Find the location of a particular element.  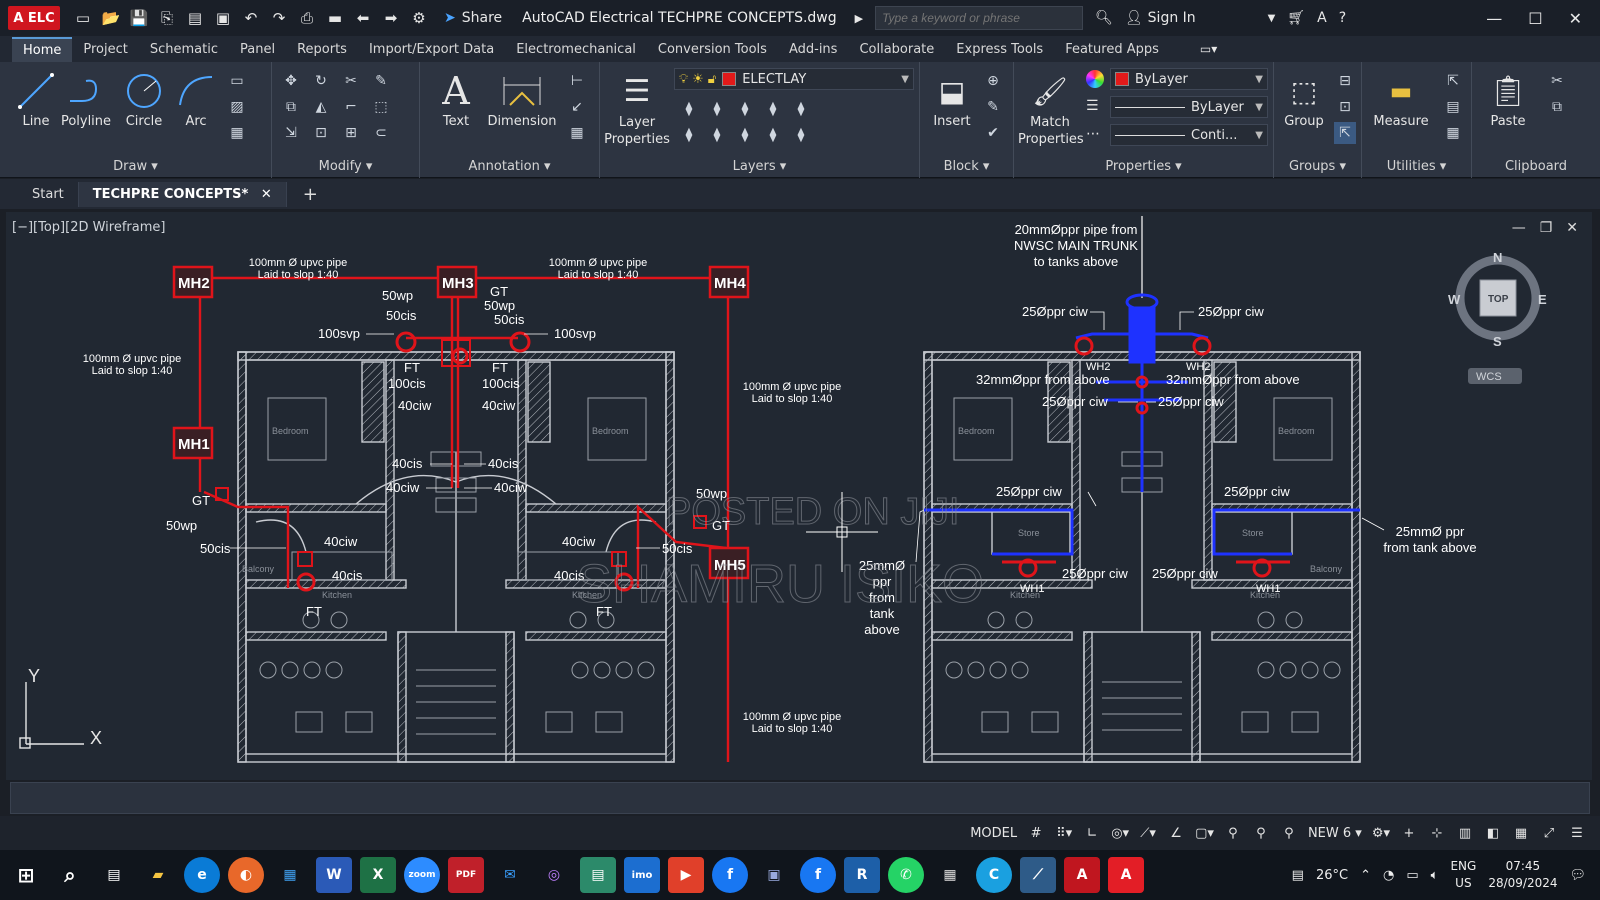

erase-icon: ✎ is located at coordinates (381, 81).